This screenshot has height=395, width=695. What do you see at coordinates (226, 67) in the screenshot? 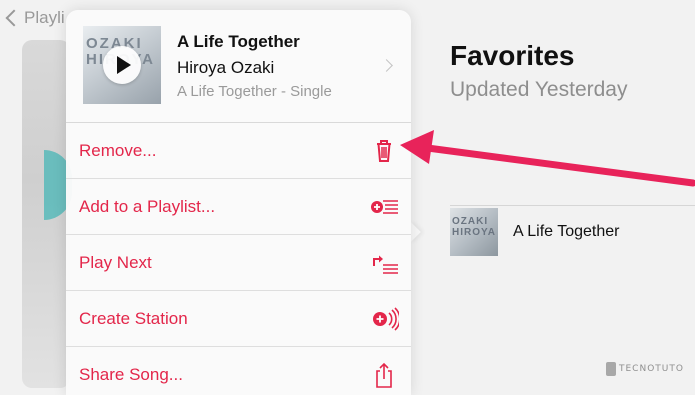
I see `song-artist: Hiroya Ozaki` at bounding box center [226, 67].